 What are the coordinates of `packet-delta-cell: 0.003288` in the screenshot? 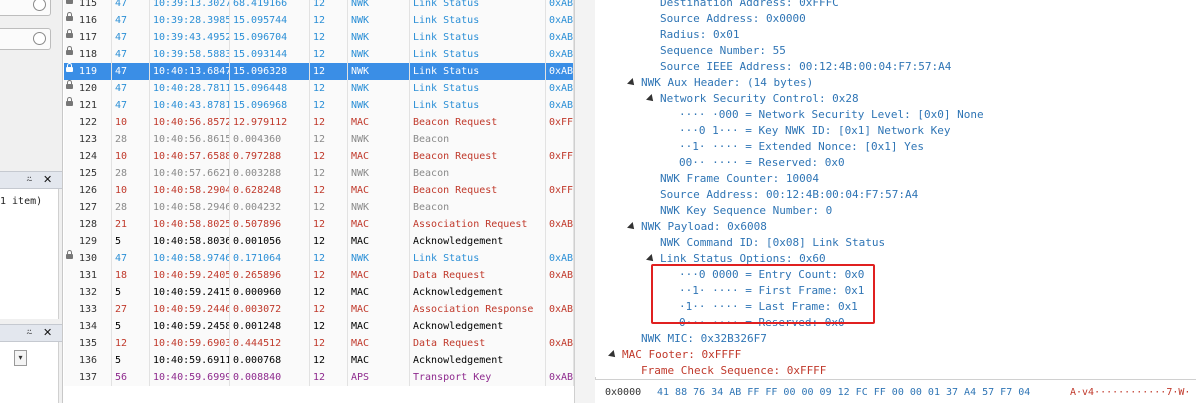 It's located at (270, 173).